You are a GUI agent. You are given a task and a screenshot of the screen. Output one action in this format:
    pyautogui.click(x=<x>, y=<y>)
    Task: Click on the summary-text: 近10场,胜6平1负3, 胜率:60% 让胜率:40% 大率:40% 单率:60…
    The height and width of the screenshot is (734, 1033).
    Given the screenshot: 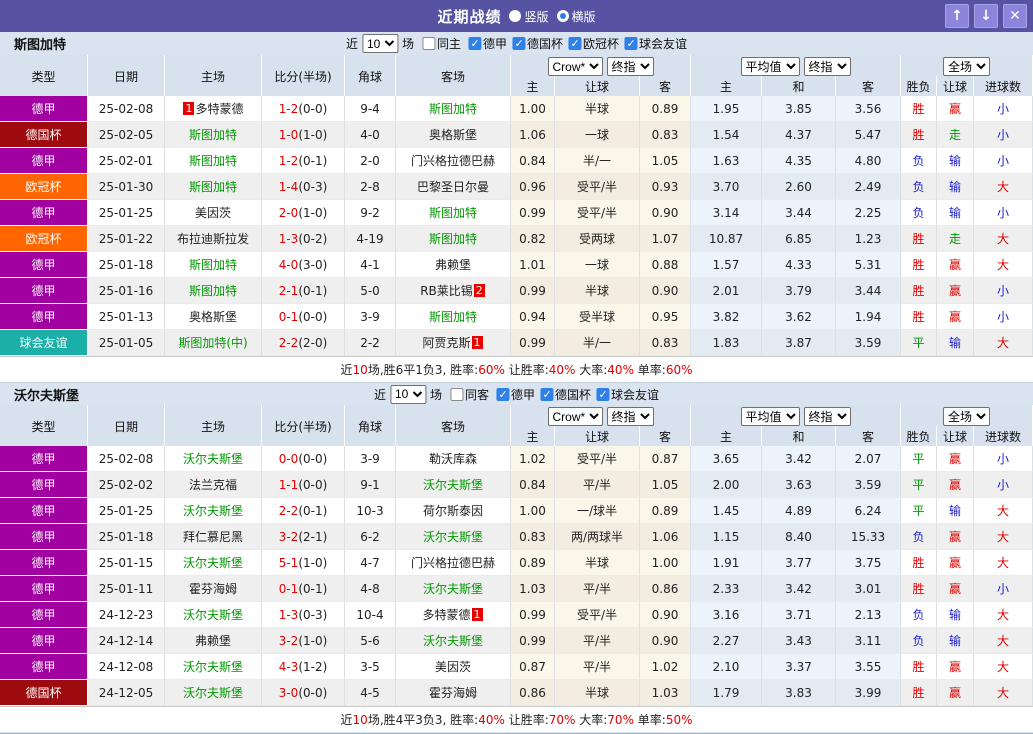 What is the action you would take?
    pyautogui.click(x=516, y=369)
    